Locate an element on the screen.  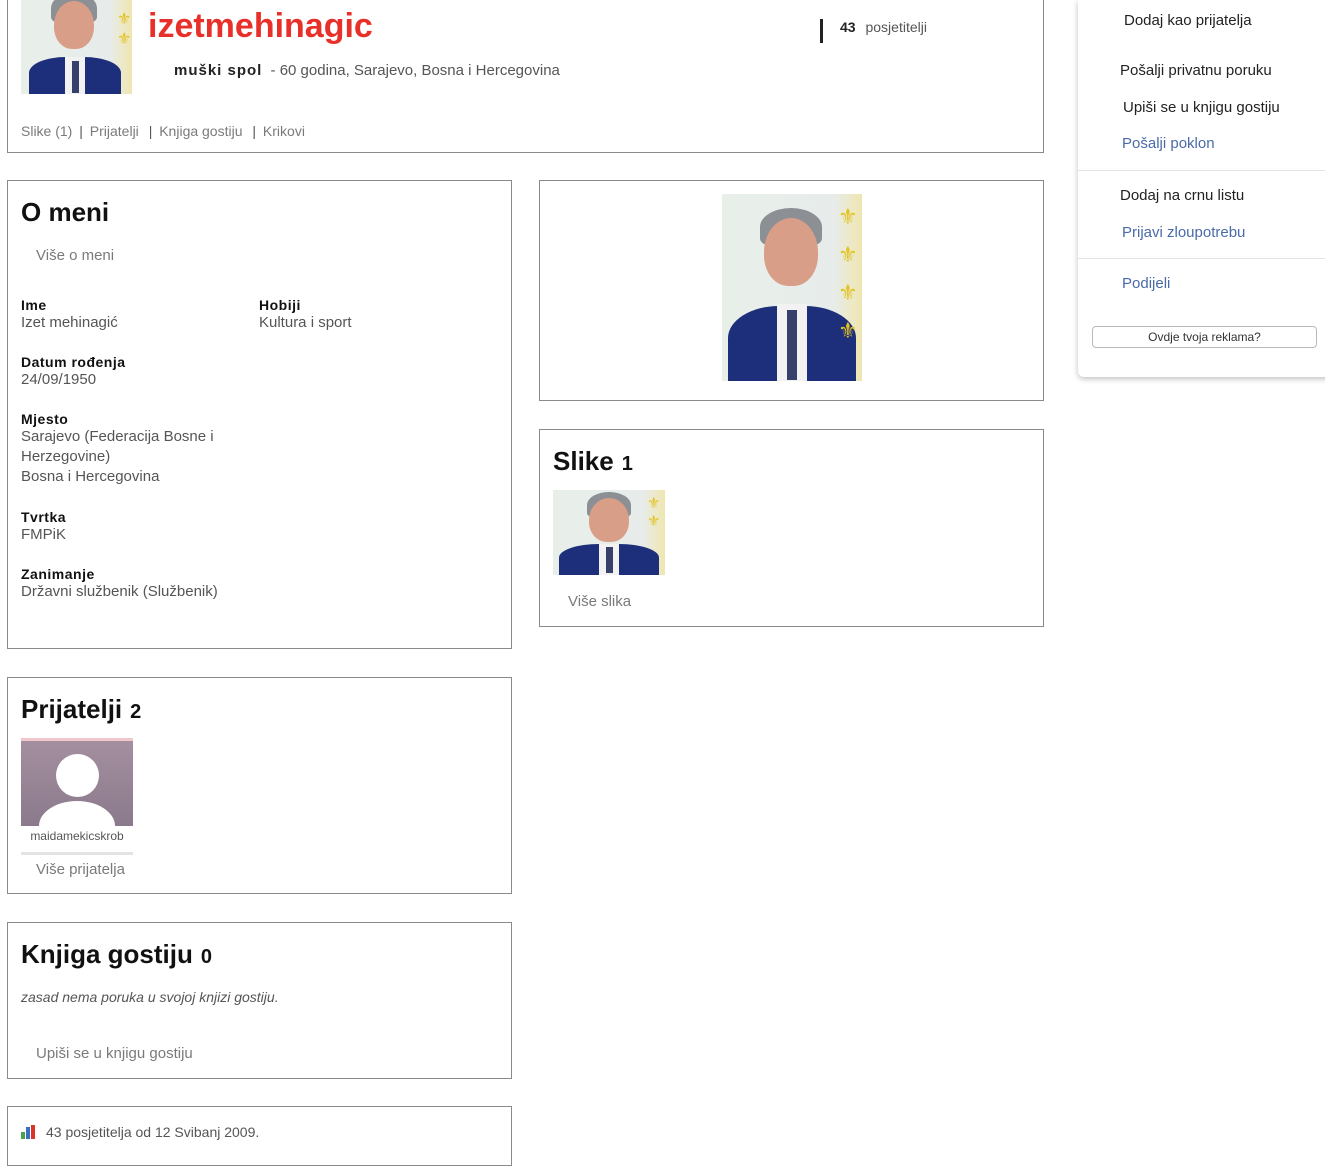
advertise-button: Ovdje tvoja reklama? is located at coordinates (1204, 337).